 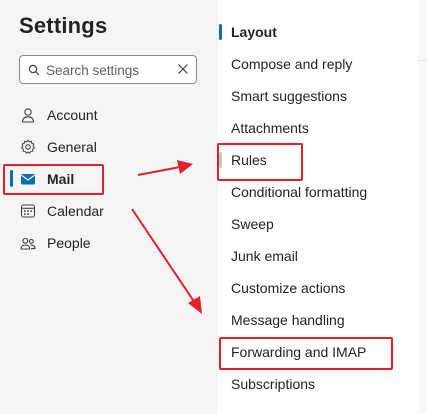 I want to click on arrow-to-rules, so click(x=165, y=168).